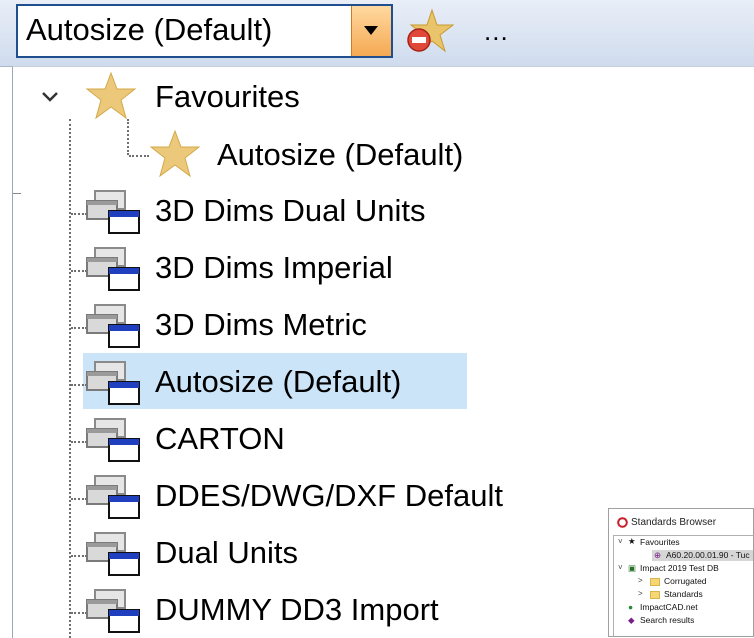 The image size is (754, 638). What do you see at coordinates (685, 581) in the screenshot?
I see `mini-corrugated: Corrugated` at bounding box center [685, 581].